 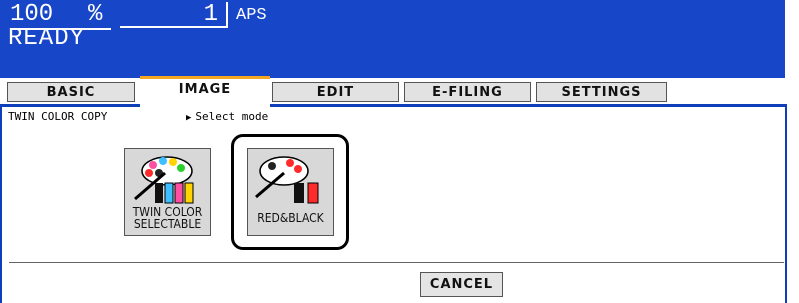 What do you see at coordinates (58, 116) in the screenshot?
I see `mode-title: TWIN COLOR COPY` at bounding box center [58, 116].